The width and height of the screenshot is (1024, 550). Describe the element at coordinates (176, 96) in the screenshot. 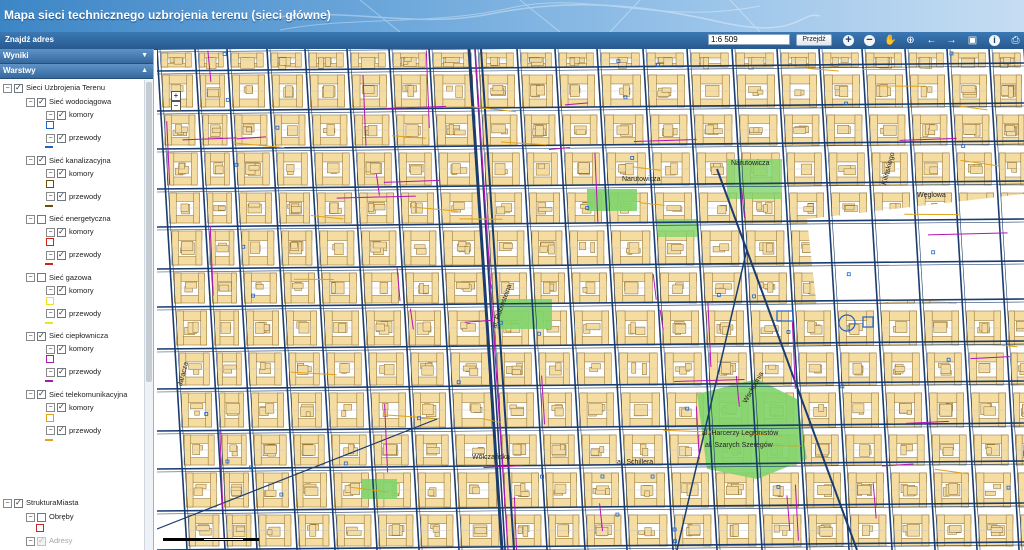

I see `map-zoom-in-button: +` at that location.